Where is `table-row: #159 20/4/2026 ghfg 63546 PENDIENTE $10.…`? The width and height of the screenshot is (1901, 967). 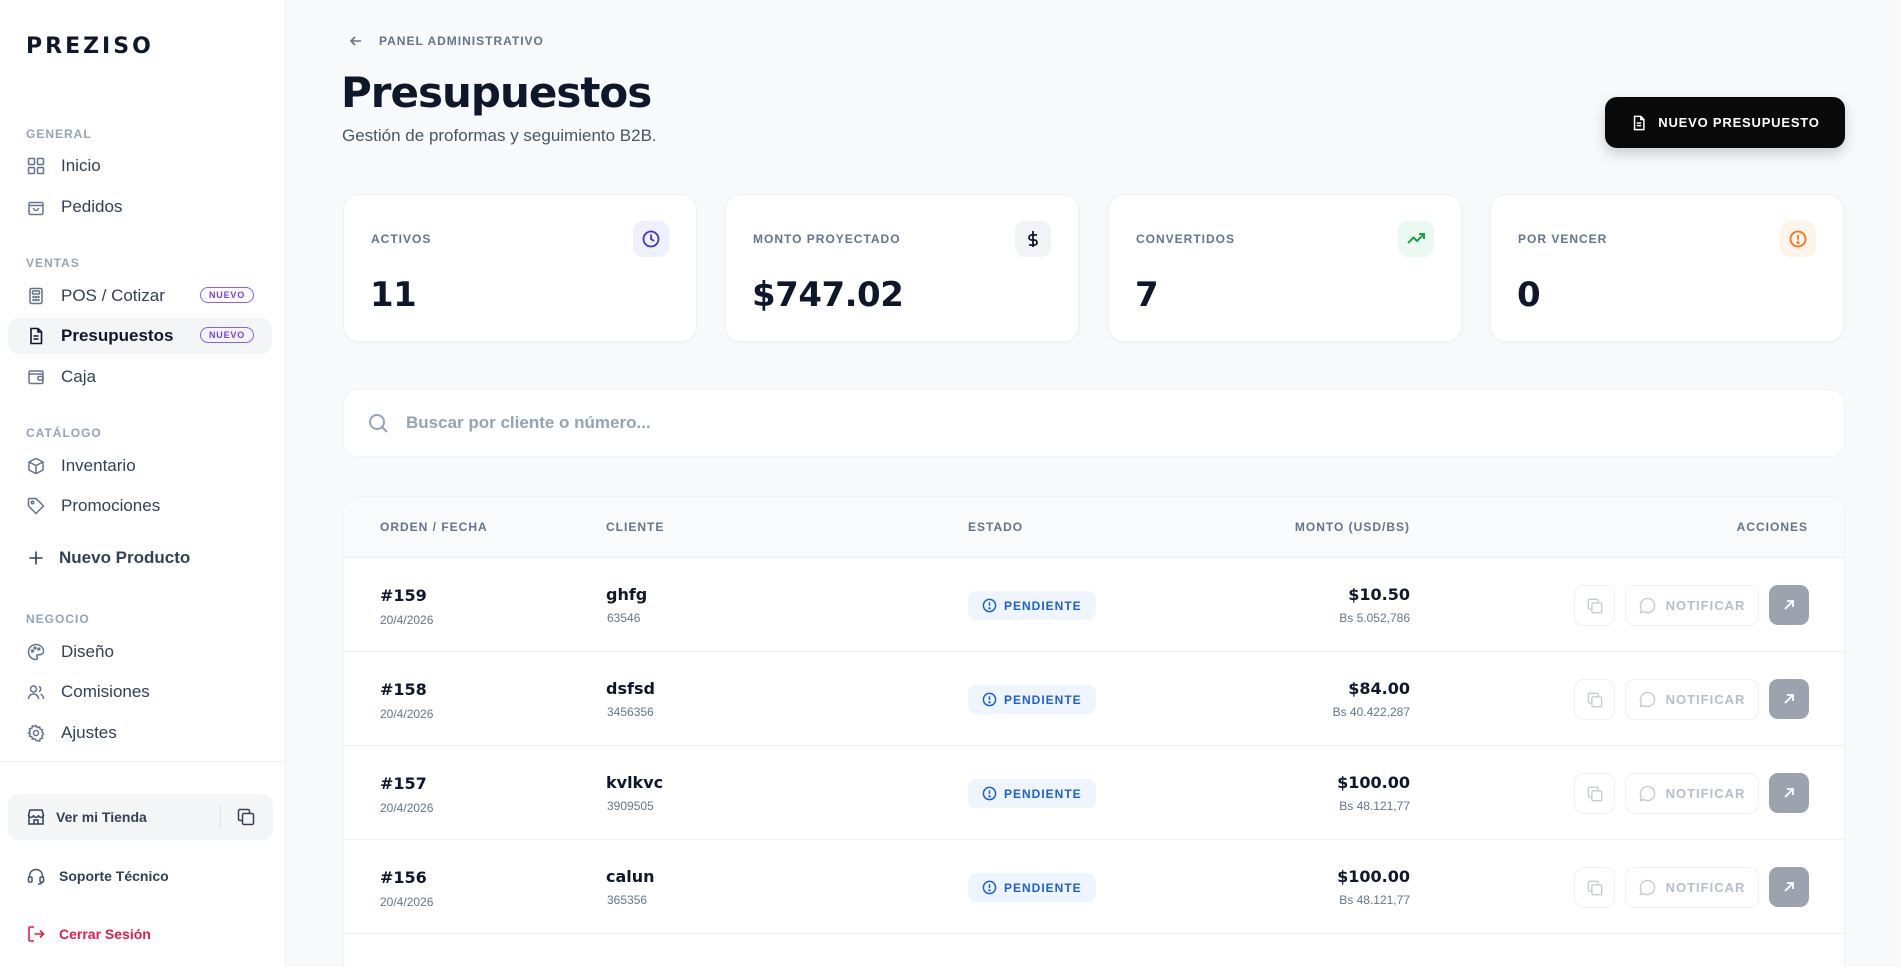 table-row: #159 20/4/2026 ghfg 63546 PENDIENTE $10.… is located at coordinates (1094, 605).